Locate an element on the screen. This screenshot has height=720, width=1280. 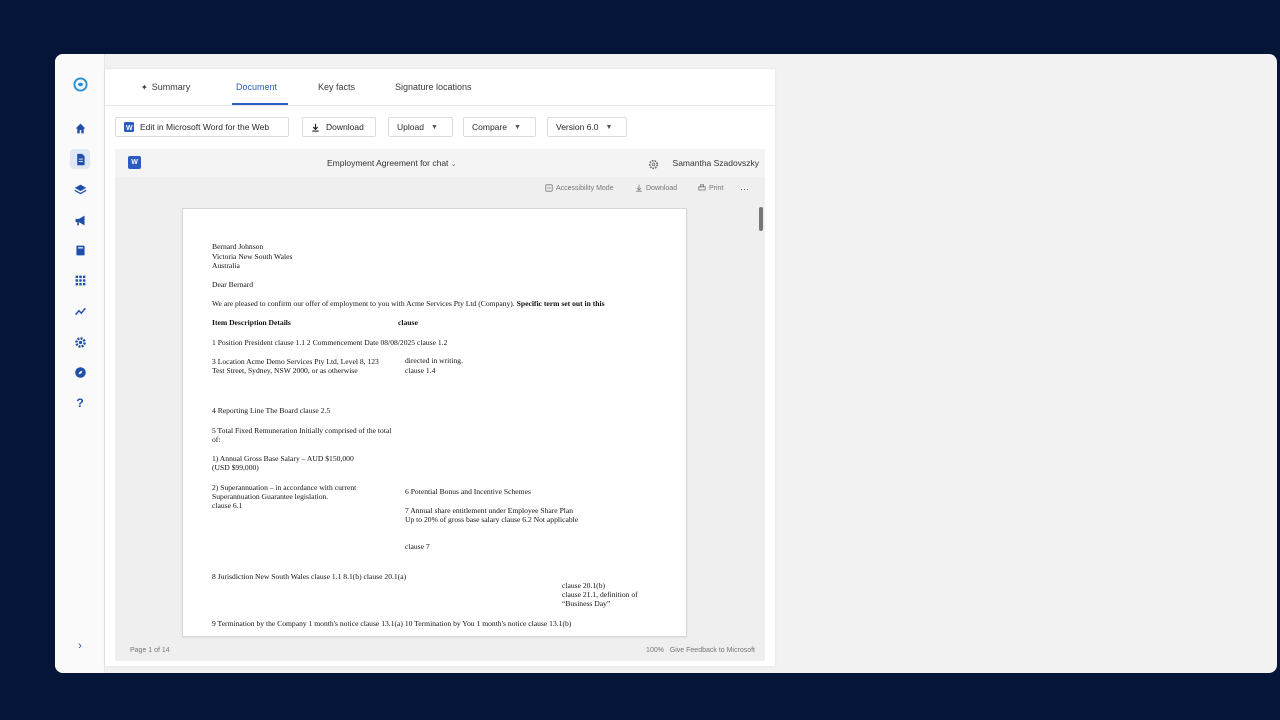
megaphone-icon is located at coordinates (80, 220).